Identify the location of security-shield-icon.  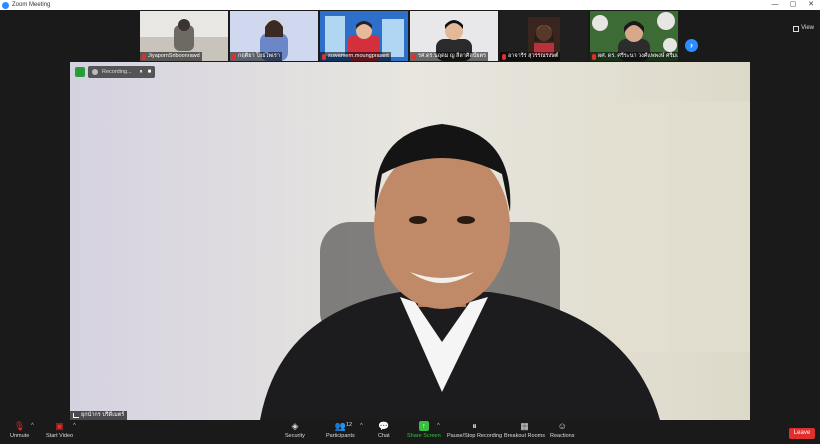
(80, 72).